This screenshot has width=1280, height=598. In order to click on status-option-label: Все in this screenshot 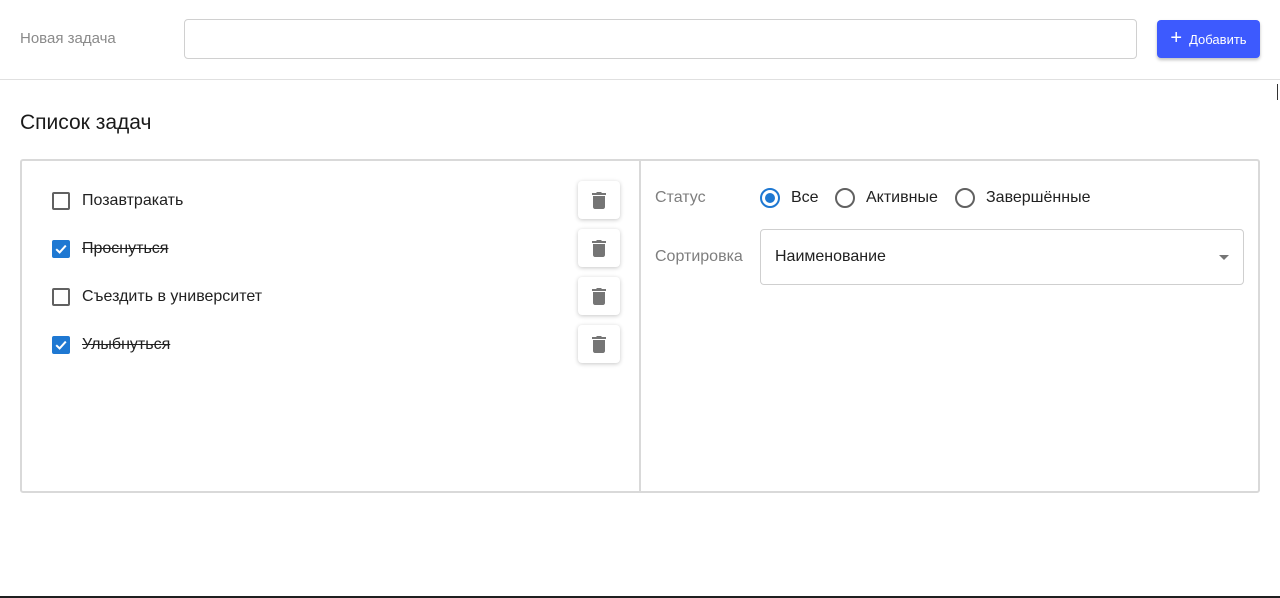, I will do `click(805, 197)`.